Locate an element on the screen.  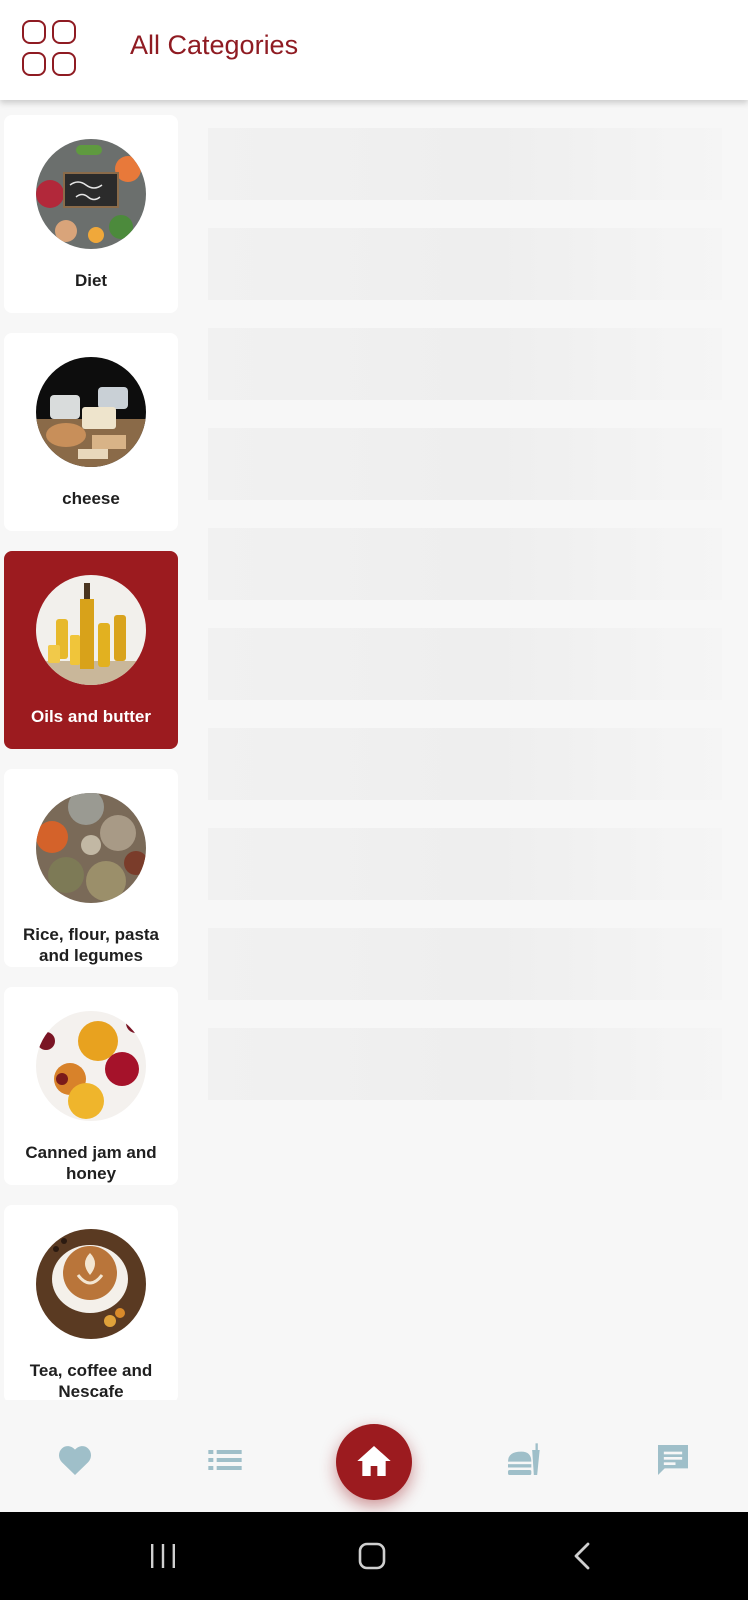
back-icon is located at coordinates (583, 1556).